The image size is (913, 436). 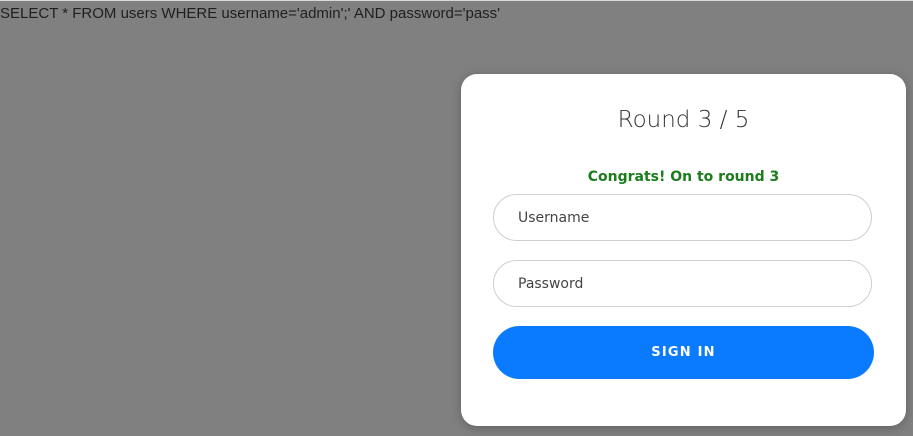 I want to click on window-top-border, so click(x=456, y=0).